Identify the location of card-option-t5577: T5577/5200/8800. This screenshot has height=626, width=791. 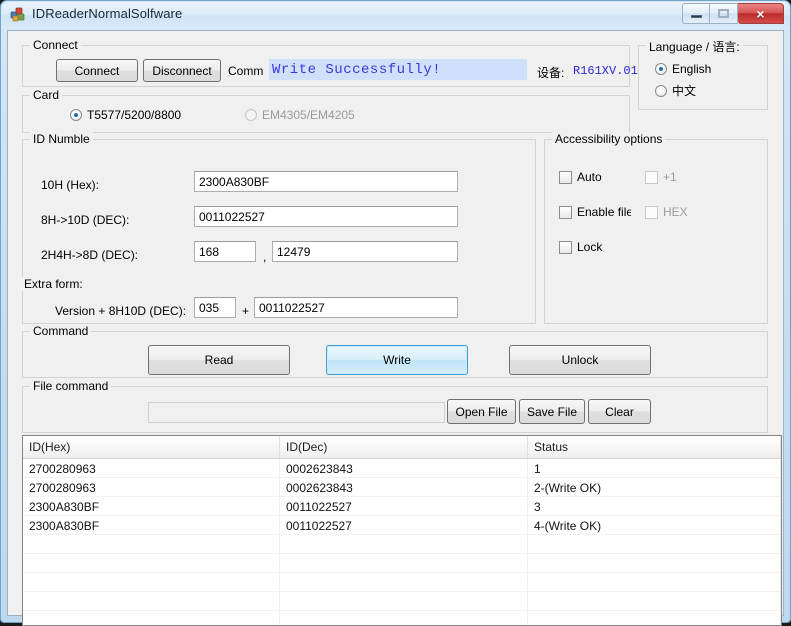
(125, 115).